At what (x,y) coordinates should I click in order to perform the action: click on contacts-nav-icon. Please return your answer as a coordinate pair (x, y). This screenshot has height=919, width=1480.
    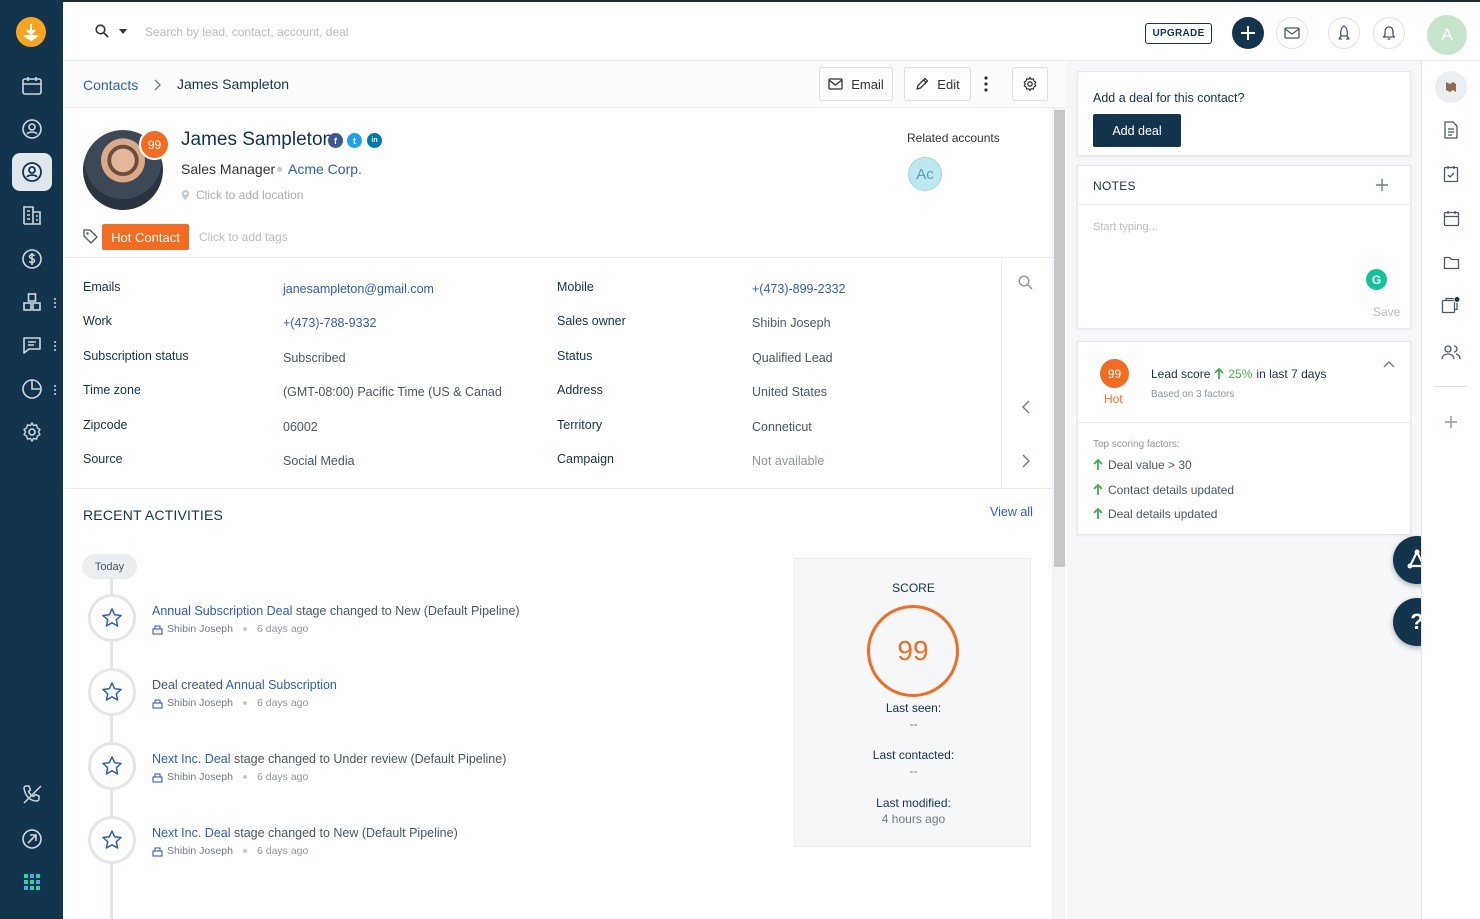
    Looking at the image, I should click on (32, 172).